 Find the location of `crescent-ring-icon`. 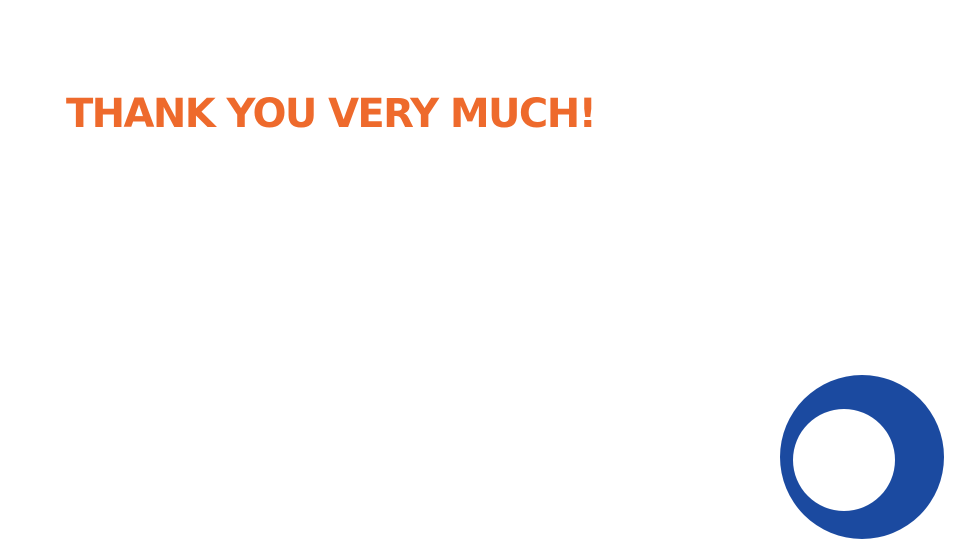

crescent-ring-icon is located at coordinates (862, 457).